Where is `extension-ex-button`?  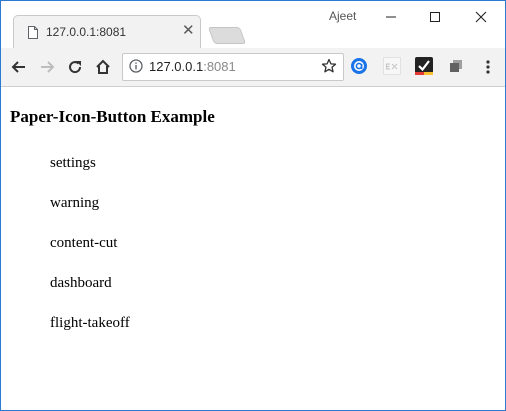
extension-ex-button is located at coordinates (393, 67).